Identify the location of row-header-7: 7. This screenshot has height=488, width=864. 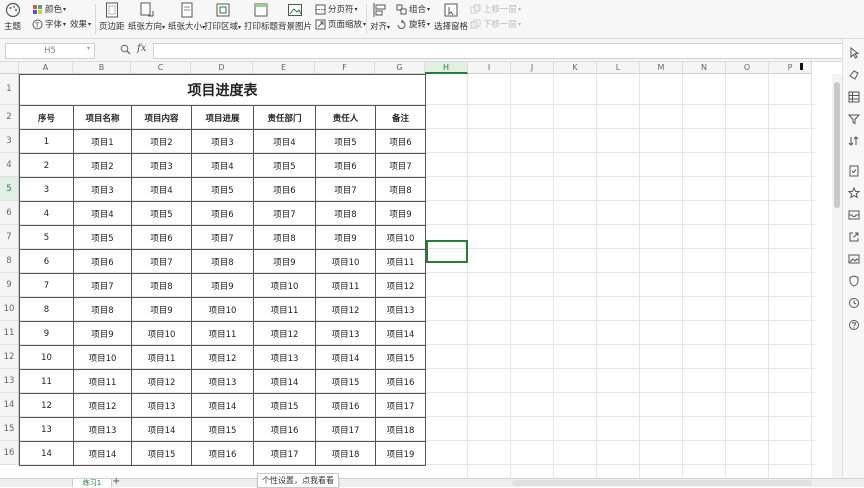
(9, 237).